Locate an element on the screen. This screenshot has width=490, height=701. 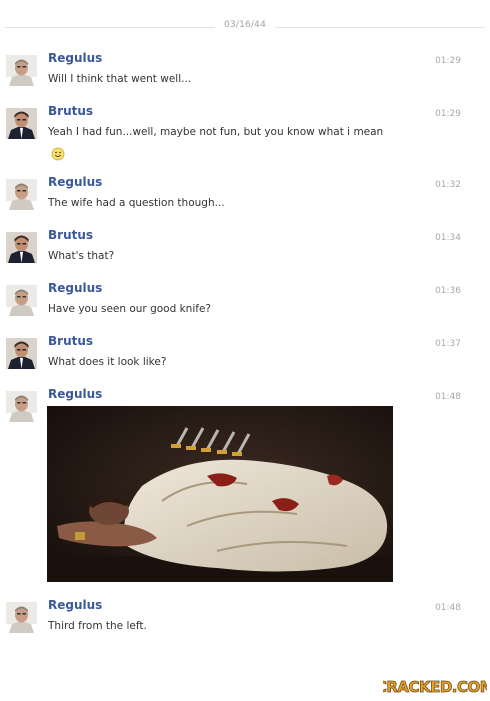
message-text: What does it look like? is located at coordinates (107, 362).